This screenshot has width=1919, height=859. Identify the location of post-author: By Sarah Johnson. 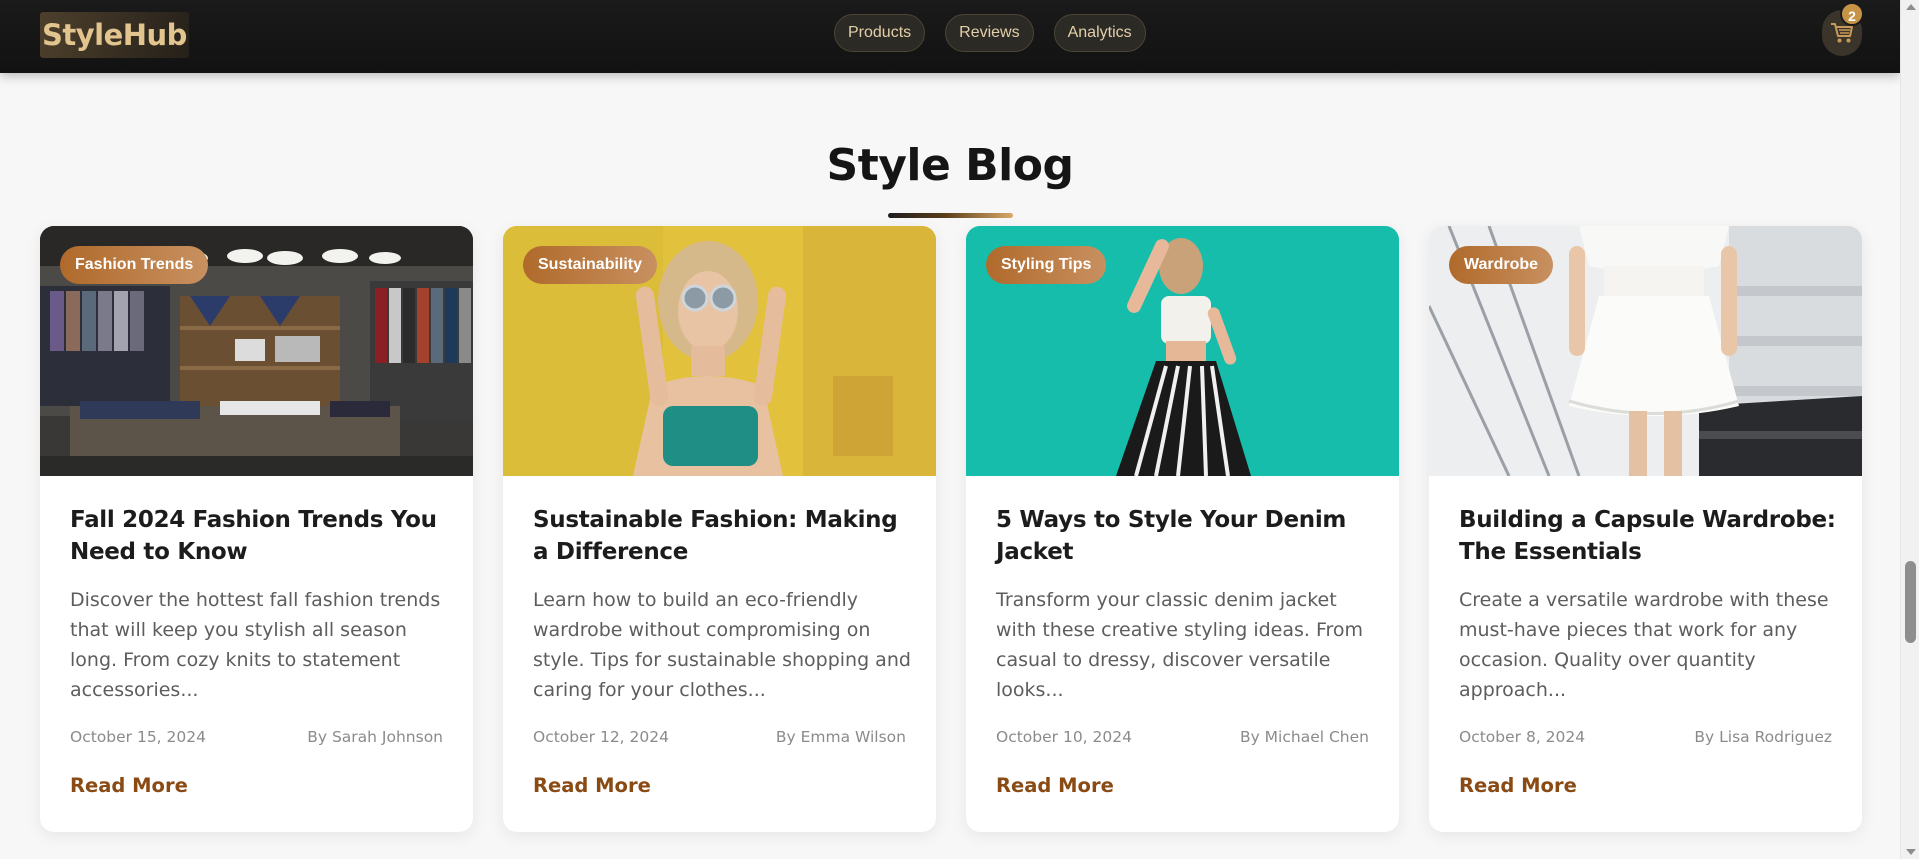
(375, 737).